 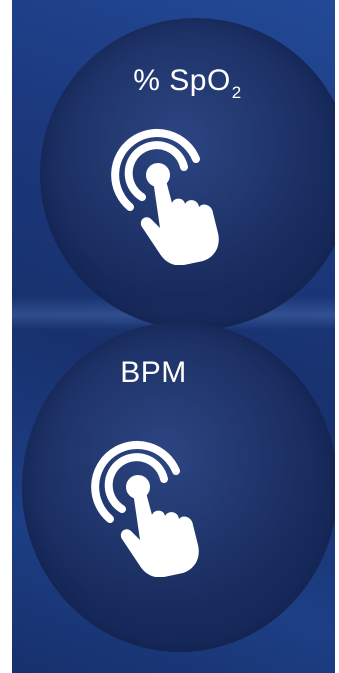 What do you see at coordinates (236, 92) in the screenshot?
I see `spo2-subscript: 2` at bounding box center [236, 92].